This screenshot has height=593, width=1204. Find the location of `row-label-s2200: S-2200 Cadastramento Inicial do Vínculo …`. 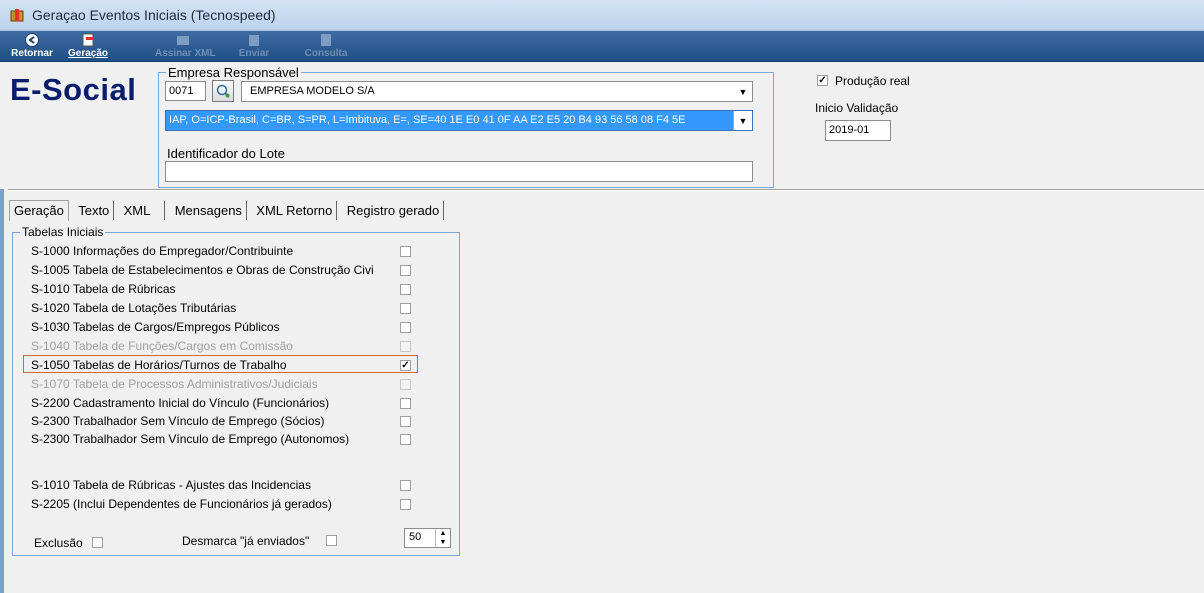

row-label-s2200: S-2200 Cadastramento Inicial do Vínculo … is located at coordinates (180, 403).